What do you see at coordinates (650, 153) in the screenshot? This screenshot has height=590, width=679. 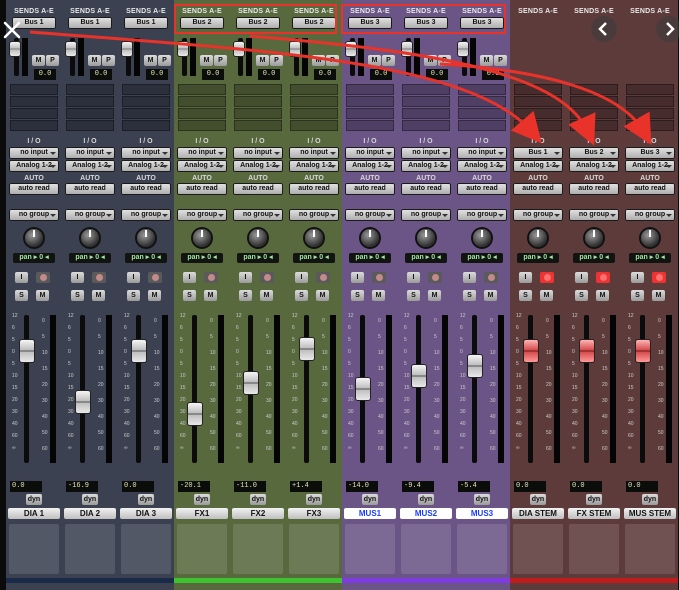 I see `input-selector: Bus 3` at bounding box center [650, 153].